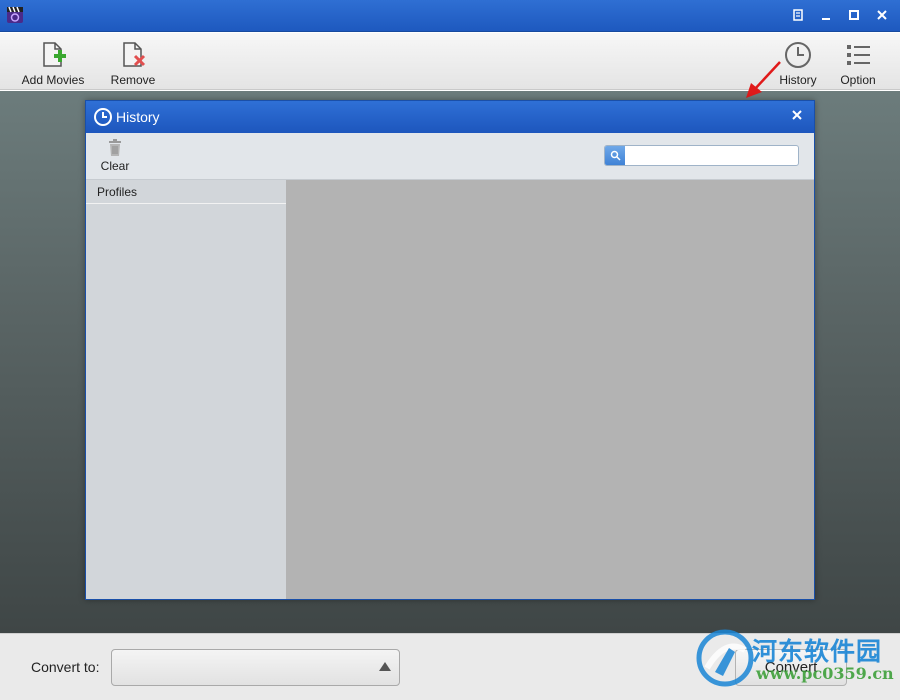  What do you see at coordinates (138, 117) in the screenshot?
I see `history-dialog-title: History` at bounding box center [138, 117].